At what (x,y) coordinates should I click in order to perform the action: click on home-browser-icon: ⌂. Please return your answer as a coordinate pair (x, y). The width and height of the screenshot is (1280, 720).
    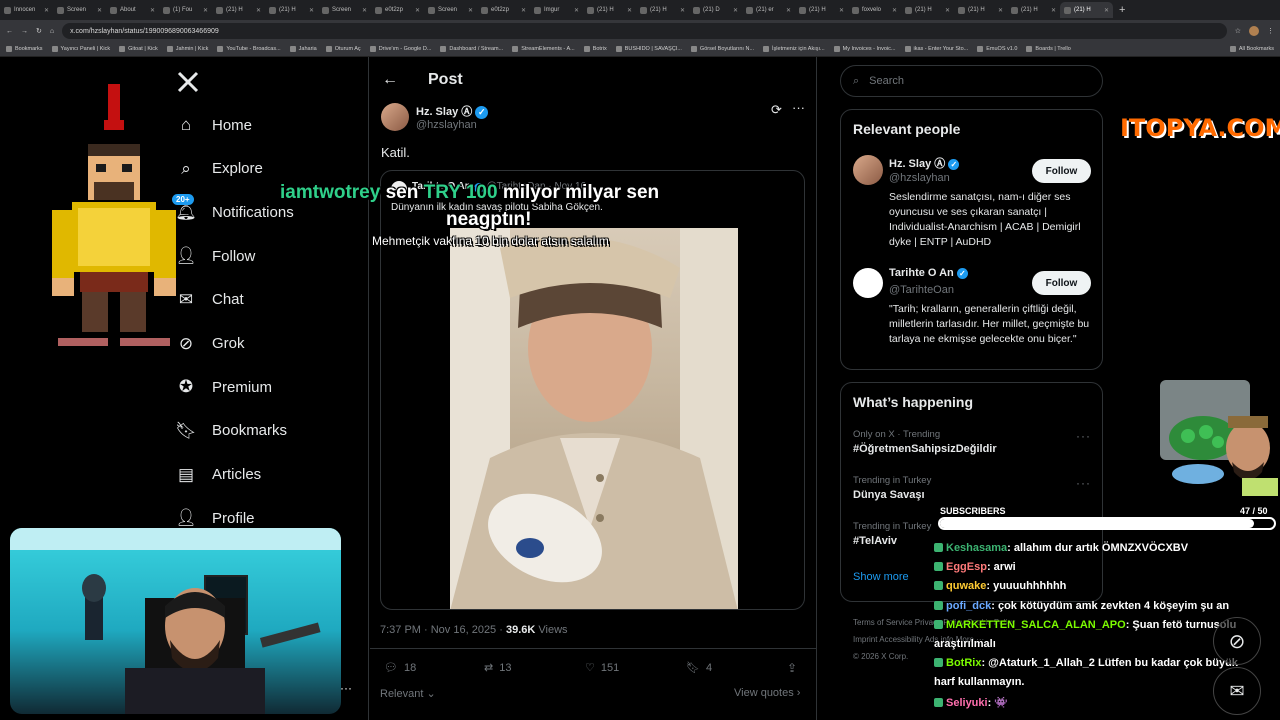
    Looking at the image, I should click on (52, 31).